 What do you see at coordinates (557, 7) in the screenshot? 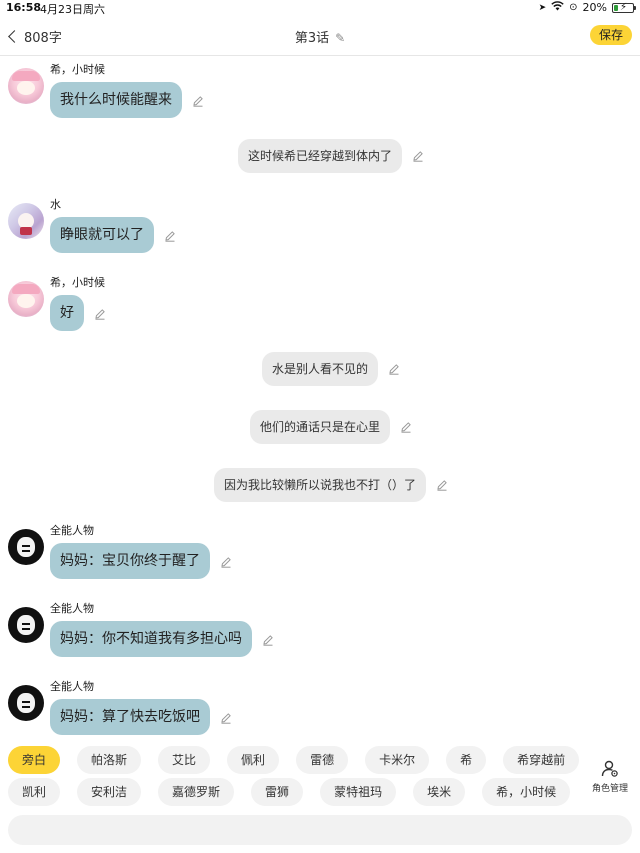
I see `wifi-icon` at bounding box center [557, 7].